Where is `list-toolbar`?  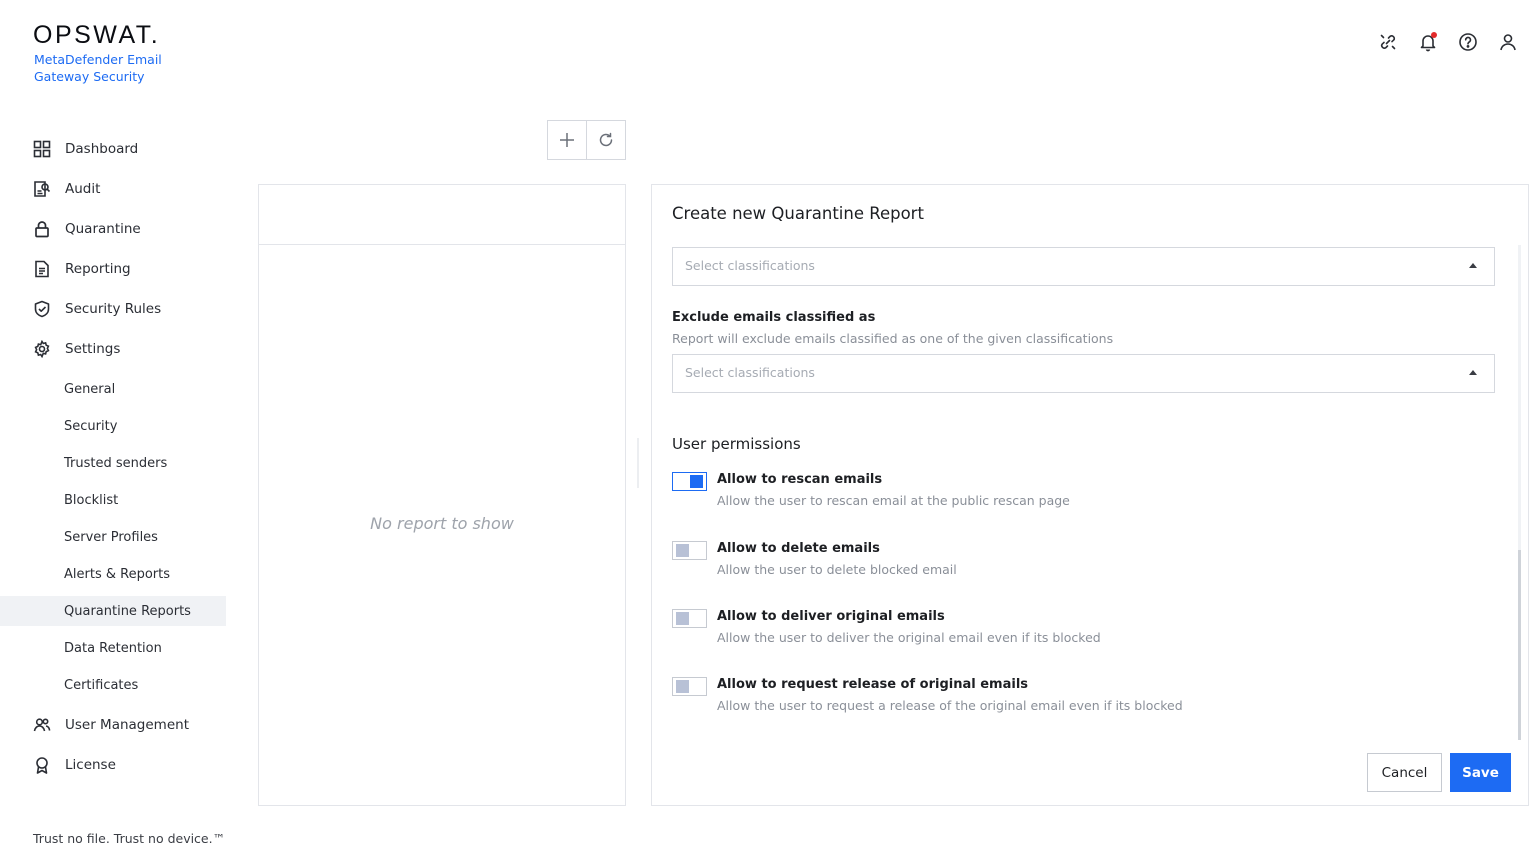
list-toolbar is located at coordinates (586, 140).